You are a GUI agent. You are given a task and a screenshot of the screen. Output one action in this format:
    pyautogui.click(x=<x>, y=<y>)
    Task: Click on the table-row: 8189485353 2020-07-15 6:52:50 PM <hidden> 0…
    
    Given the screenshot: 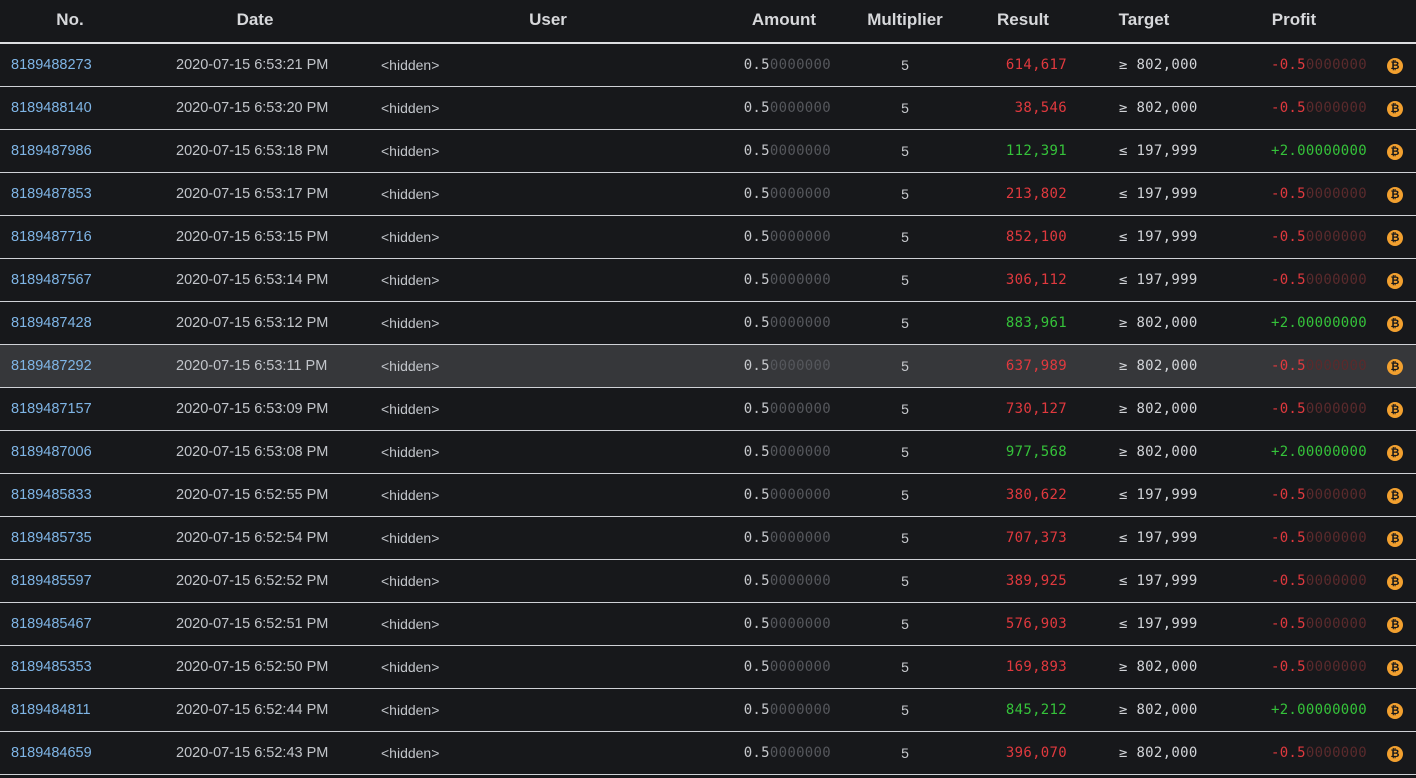 What is the action you would take?
    pyautogui.click(x=708, y=667)
    